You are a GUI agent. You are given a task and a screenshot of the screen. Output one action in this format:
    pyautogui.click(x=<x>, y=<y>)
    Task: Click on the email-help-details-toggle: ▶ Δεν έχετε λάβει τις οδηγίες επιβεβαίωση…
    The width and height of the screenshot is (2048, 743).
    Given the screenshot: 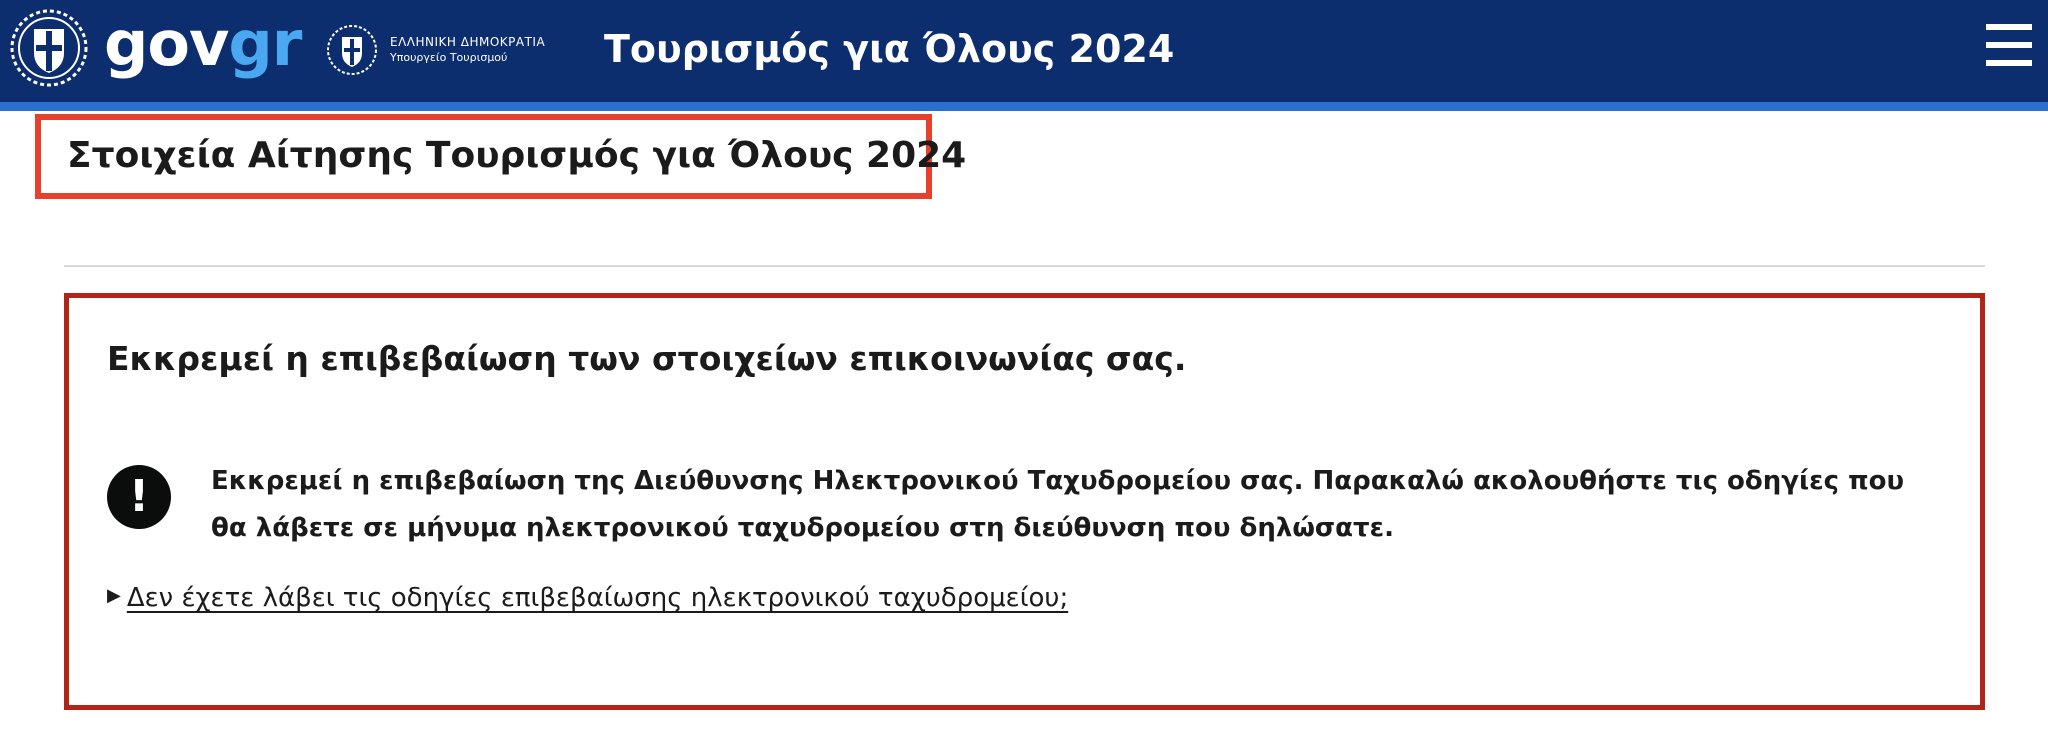 What is the action you would take?
    pyautogui.click(x=587, y=598)
    